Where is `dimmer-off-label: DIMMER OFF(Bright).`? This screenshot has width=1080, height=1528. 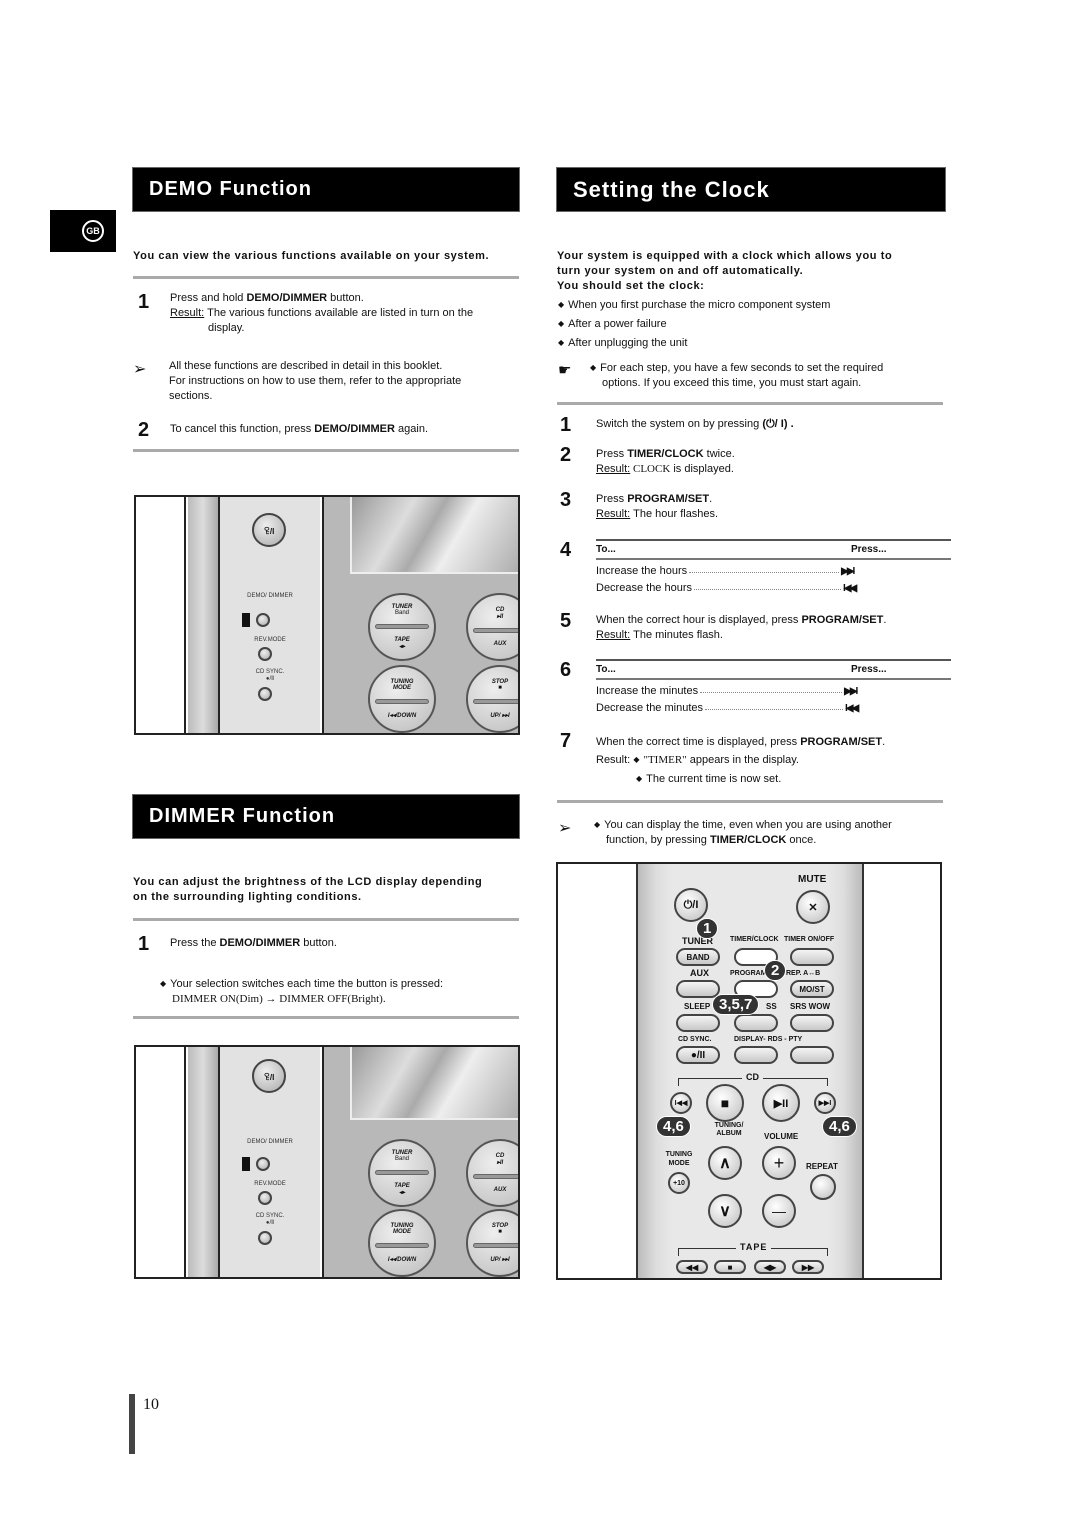 dimmer-off-label: DIMMER OFF(Bright). is located at coordinates (332, 999).